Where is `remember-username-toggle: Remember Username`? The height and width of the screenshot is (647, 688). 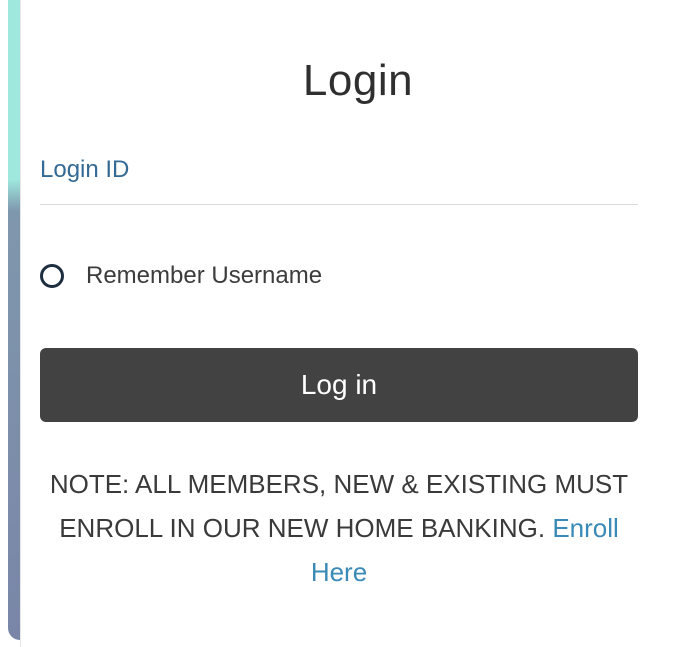 remember-username-toggle: Remember Username is located at coordinates (181, 276).